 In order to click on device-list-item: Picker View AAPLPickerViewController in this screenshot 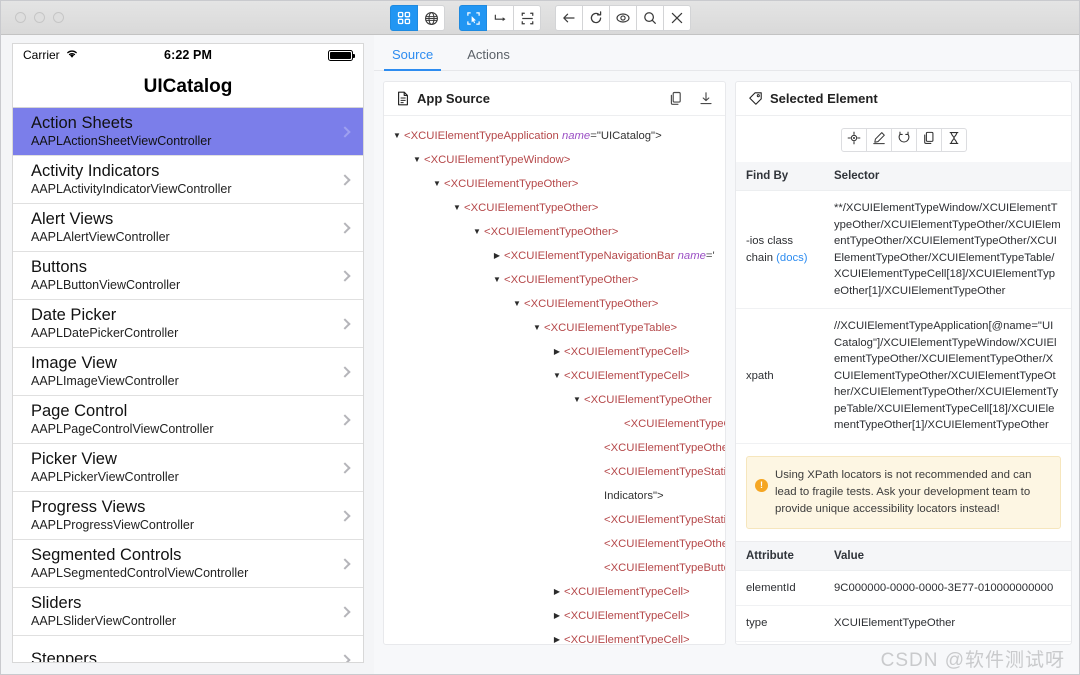, I will do `click(188, 468)`.